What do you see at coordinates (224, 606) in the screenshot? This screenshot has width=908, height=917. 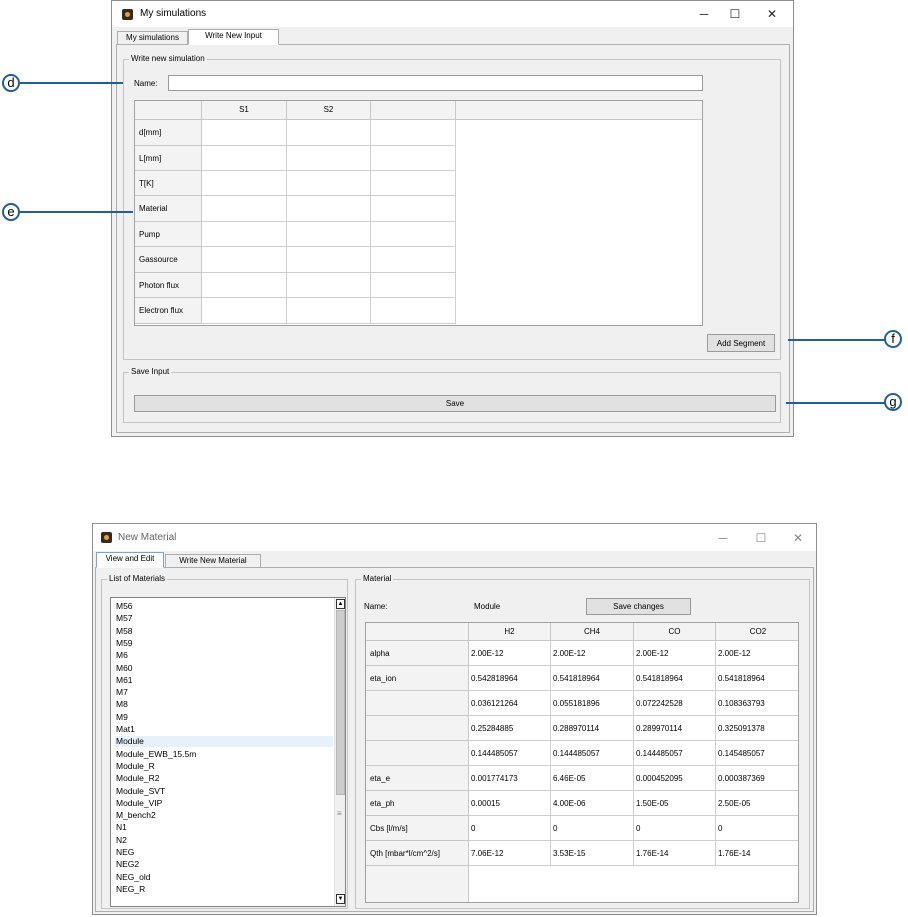 I see `list-item: M56` at bounding box center [224, 606].